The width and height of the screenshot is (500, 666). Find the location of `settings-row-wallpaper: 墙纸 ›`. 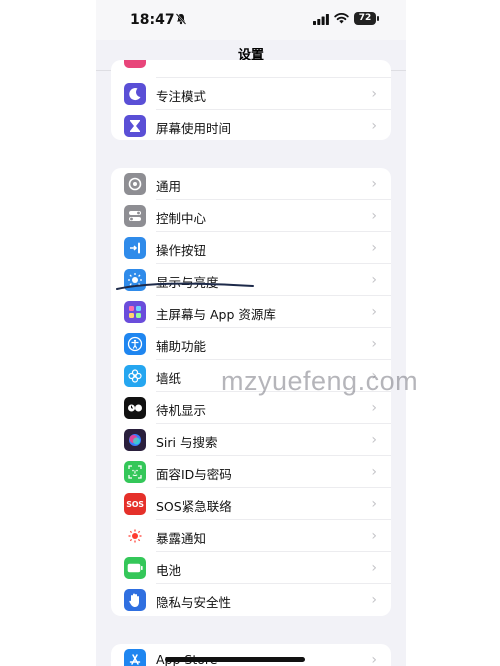

settings-row-wallpaper: 墙纸 › is located at coordinates (251, 376).